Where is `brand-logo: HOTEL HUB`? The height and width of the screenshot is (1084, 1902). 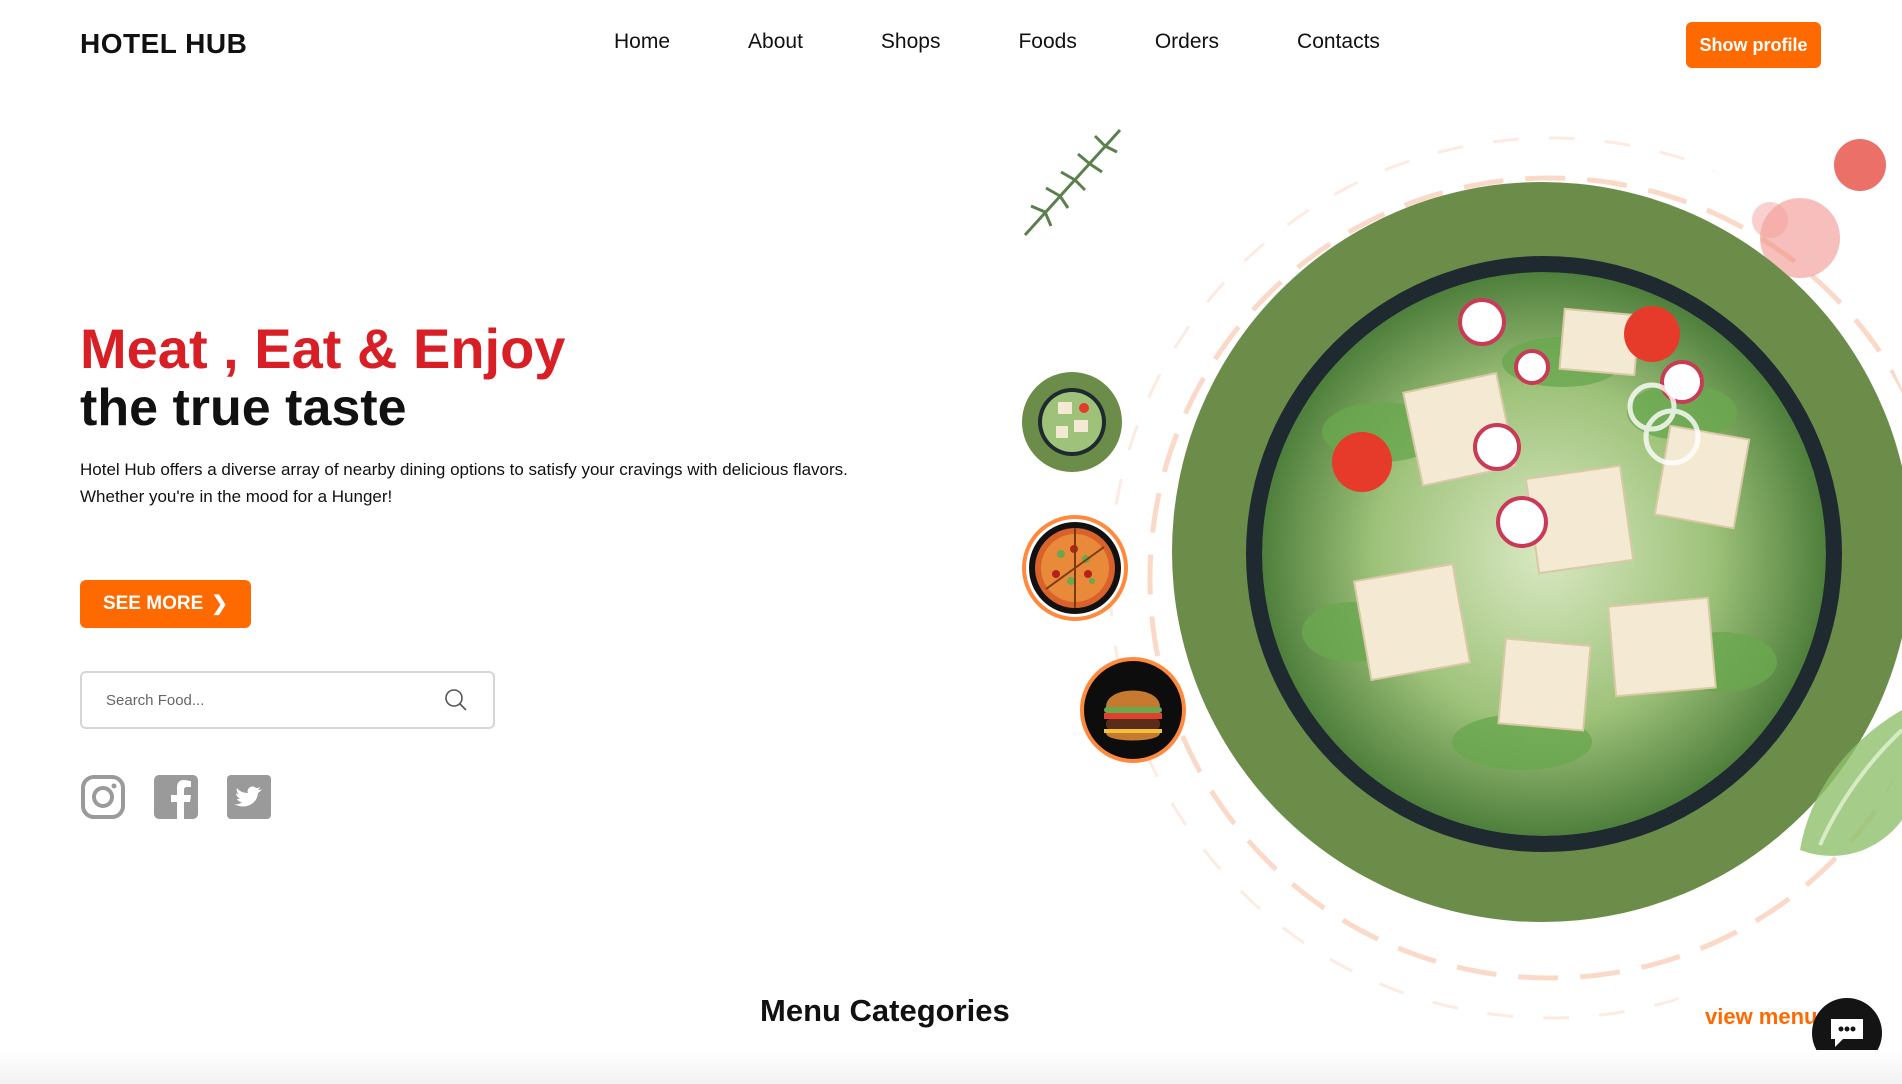 brand-logo: HOTEL HUB is located at coordinates (163, 44).